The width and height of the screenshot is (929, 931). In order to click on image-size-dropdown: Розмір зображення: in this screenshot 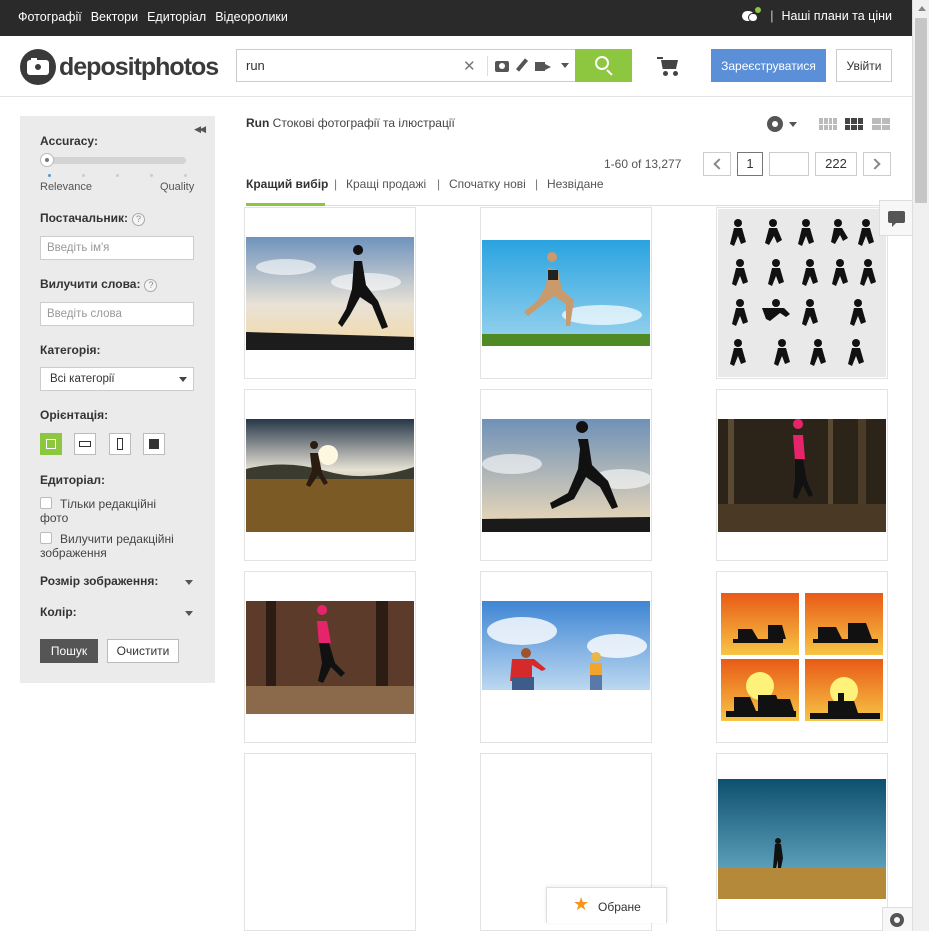, I will do `click(99, 581)`.